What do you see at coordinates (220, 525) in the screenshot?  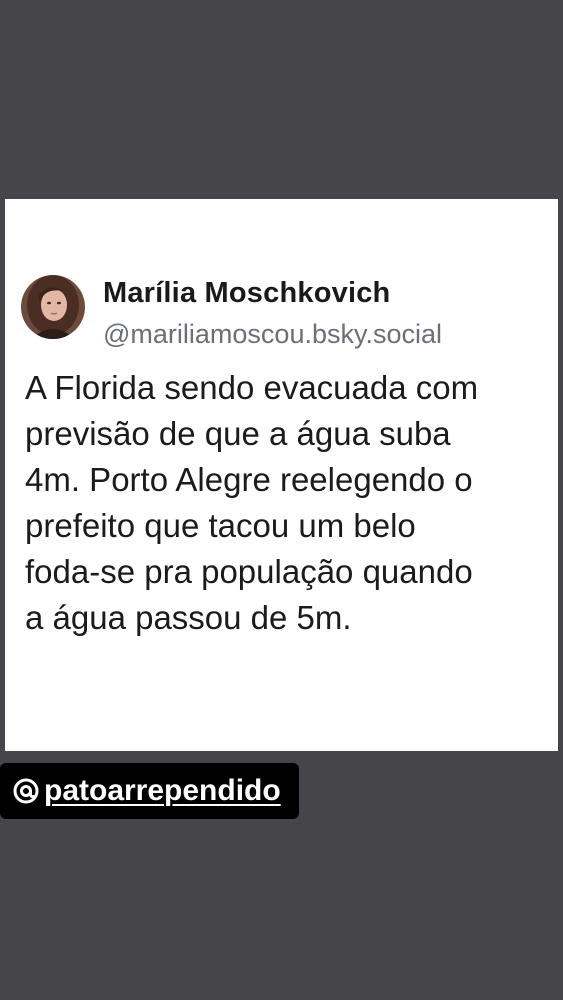 I see `post-text-line: prefeito que tacou um belo` at bounding box center [220, 525].